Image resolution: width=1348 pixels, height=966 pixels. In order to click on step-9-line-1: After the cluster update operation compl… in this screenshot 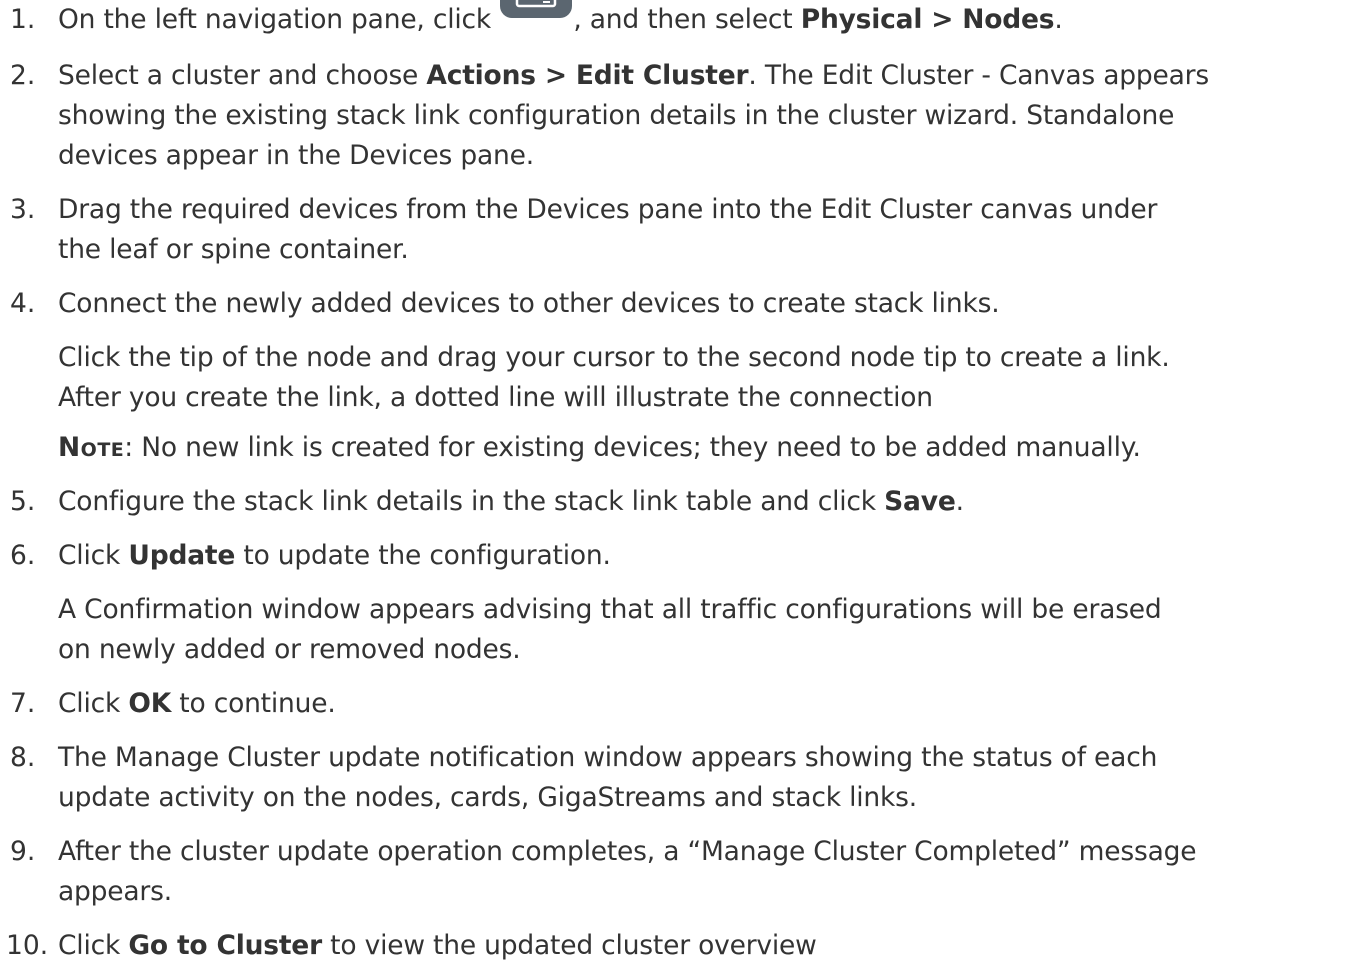, I will do `click(627, 851)`.